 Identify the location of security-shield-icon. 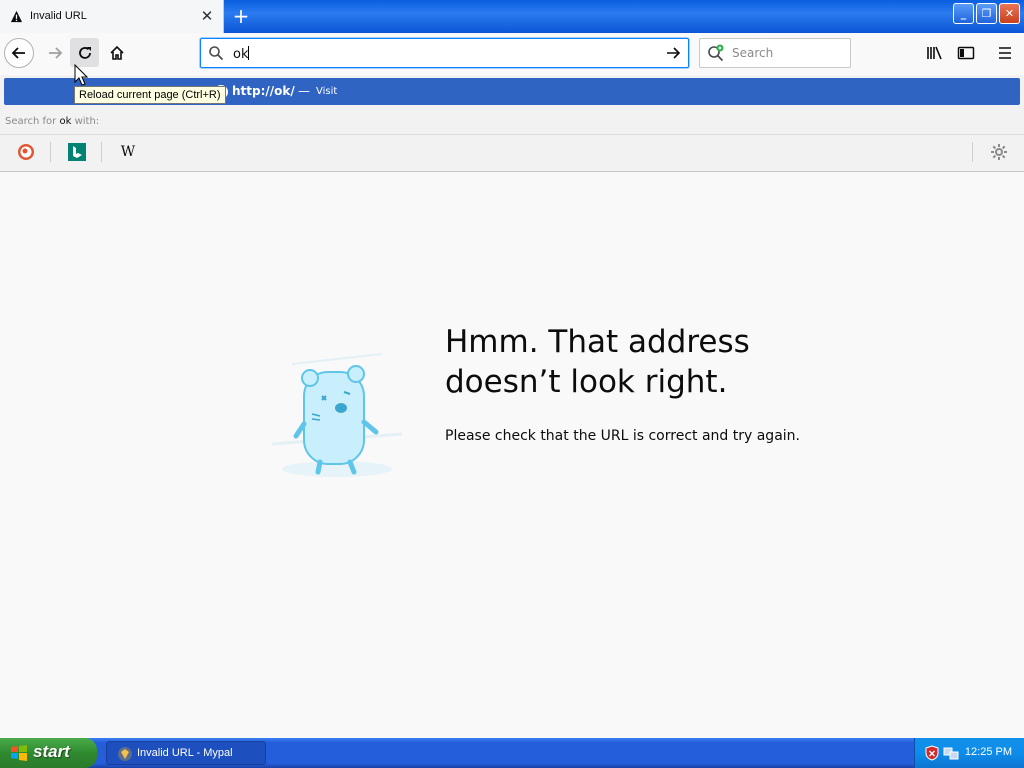
(932, 753).